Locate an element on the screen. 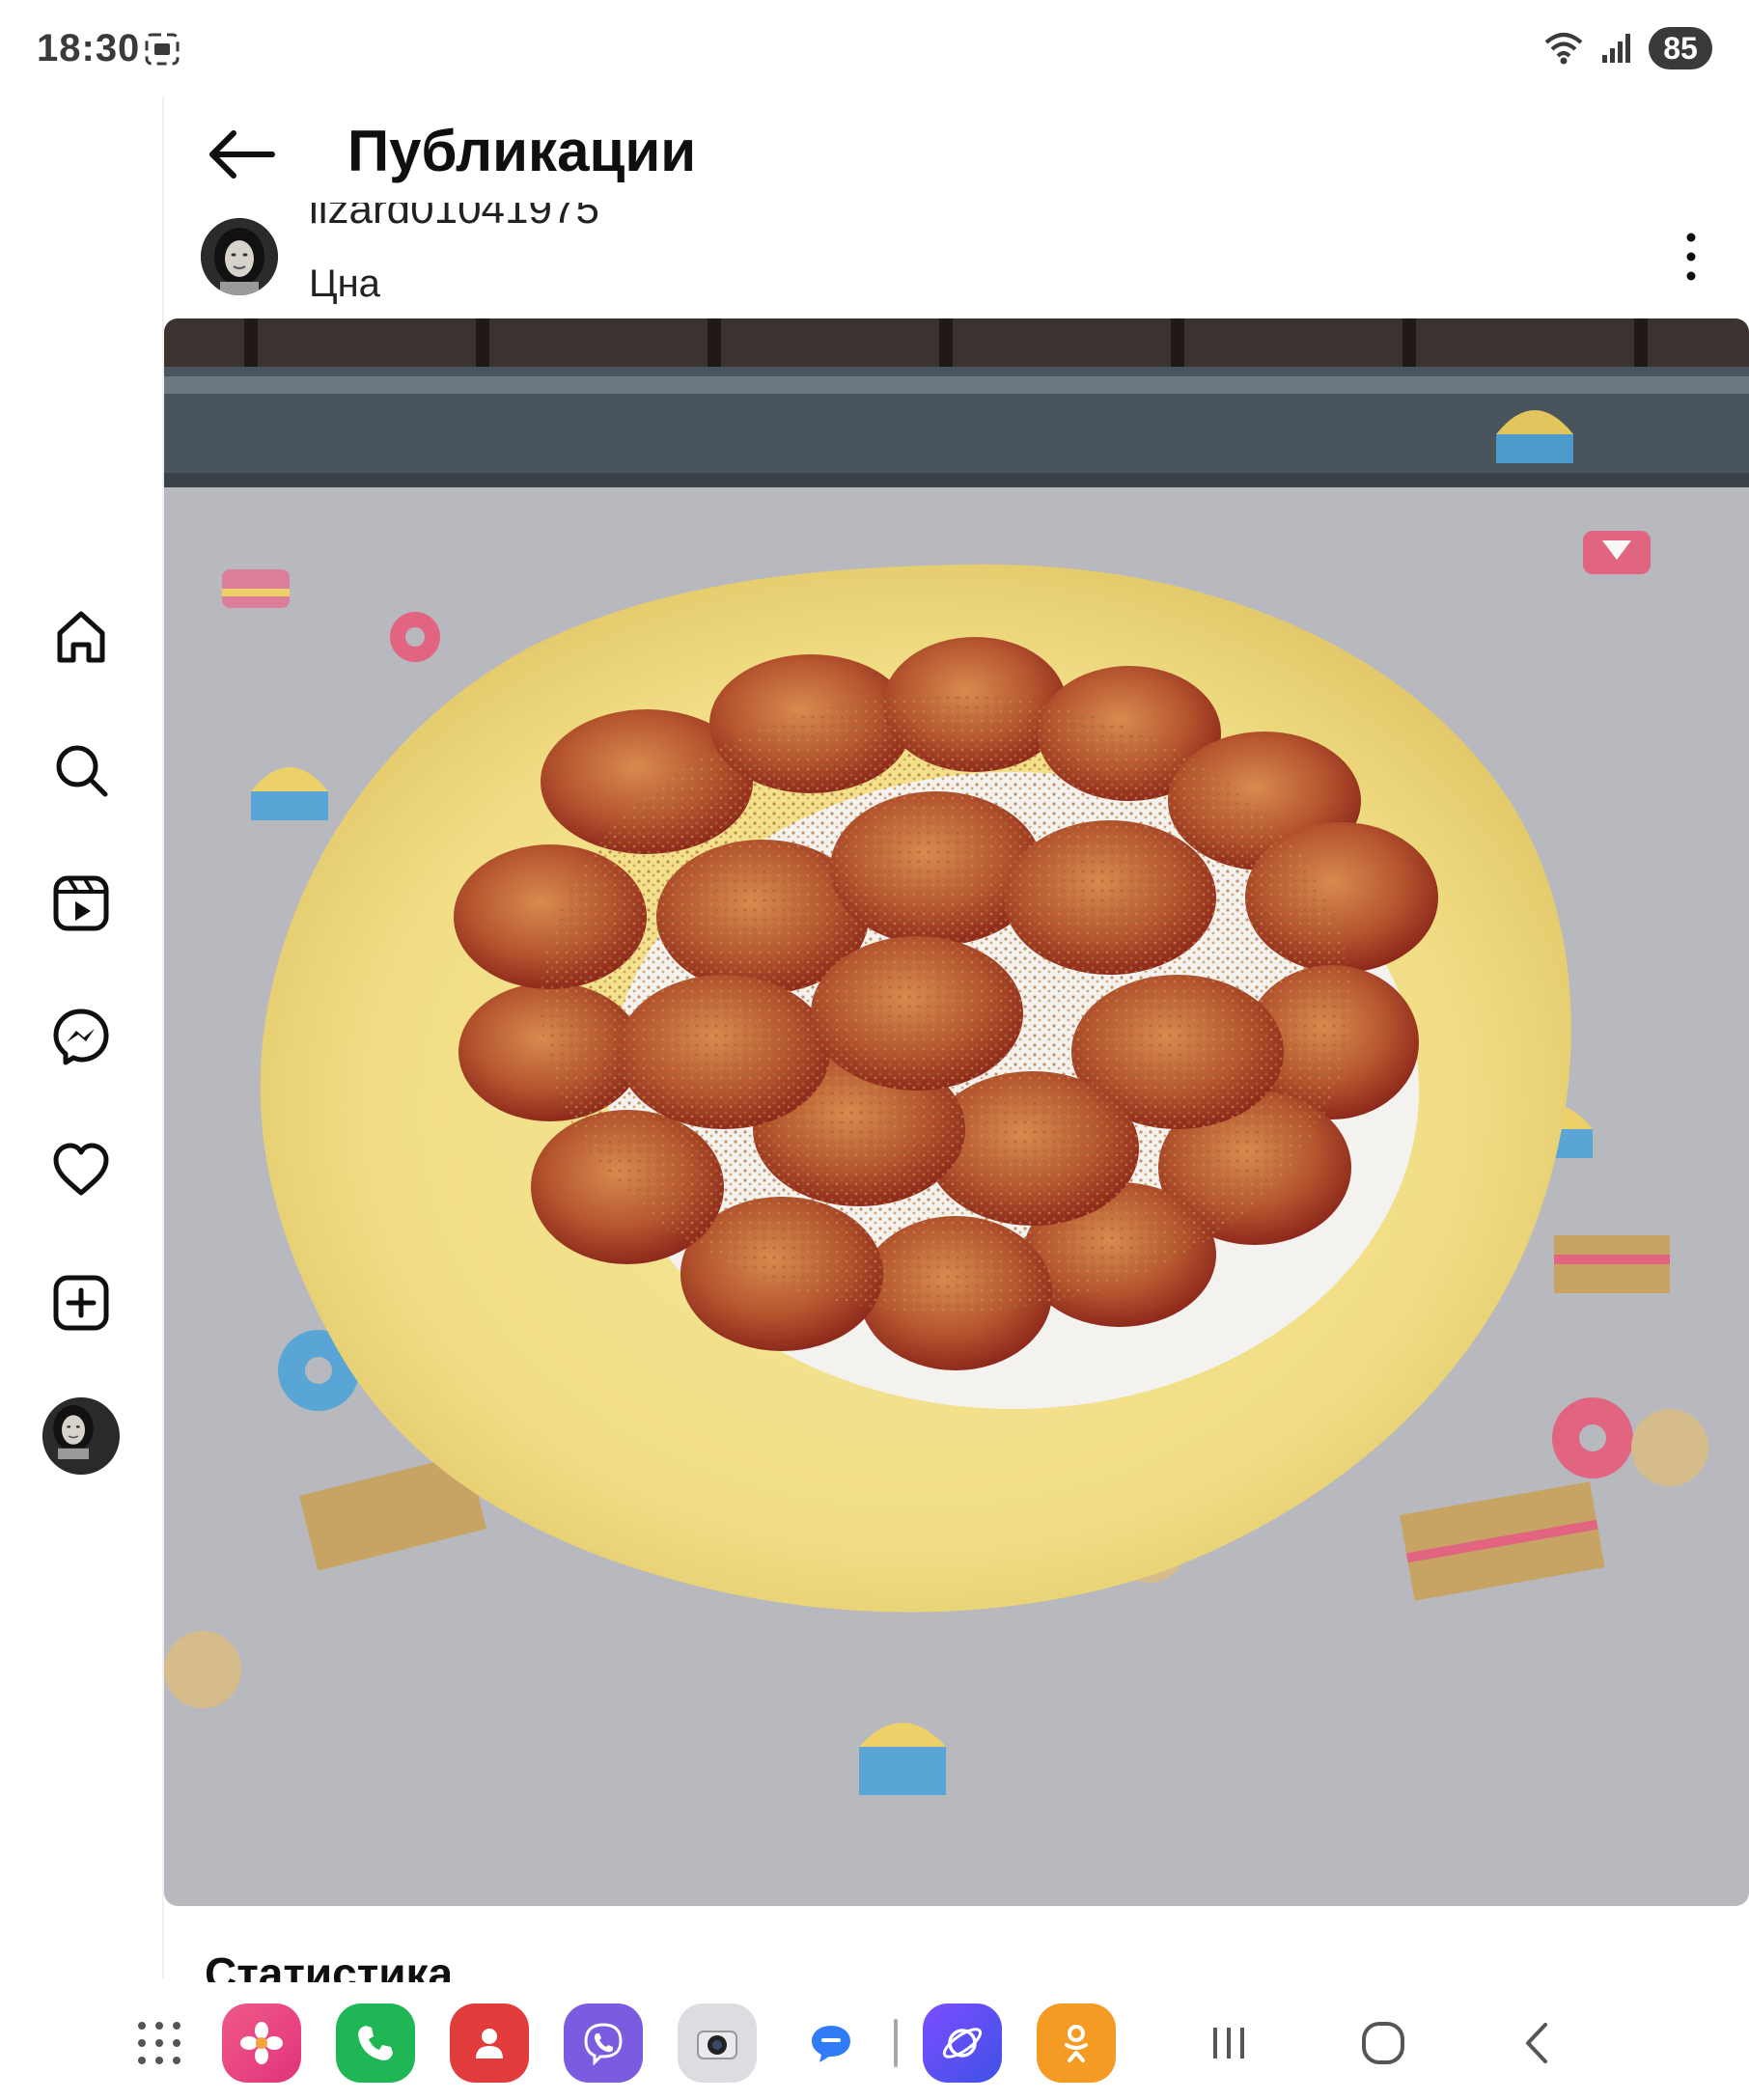 This screenshot has width=1749, height=2100. nav-search is located at coordinates (81, 770).